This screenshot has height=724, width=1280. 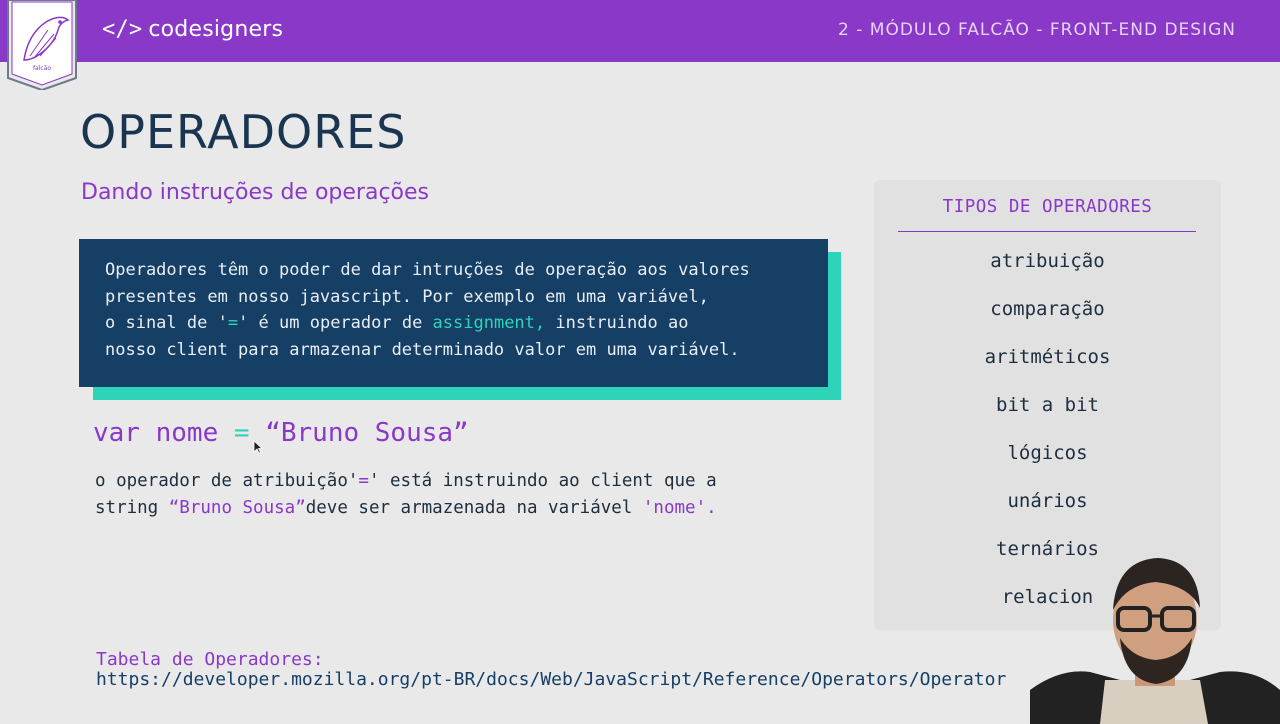 What do you see at coordinates (237, 508) in the screenshot?
I see `desc-string: “Bruno Sousa”` at bounding box center [237, 508].